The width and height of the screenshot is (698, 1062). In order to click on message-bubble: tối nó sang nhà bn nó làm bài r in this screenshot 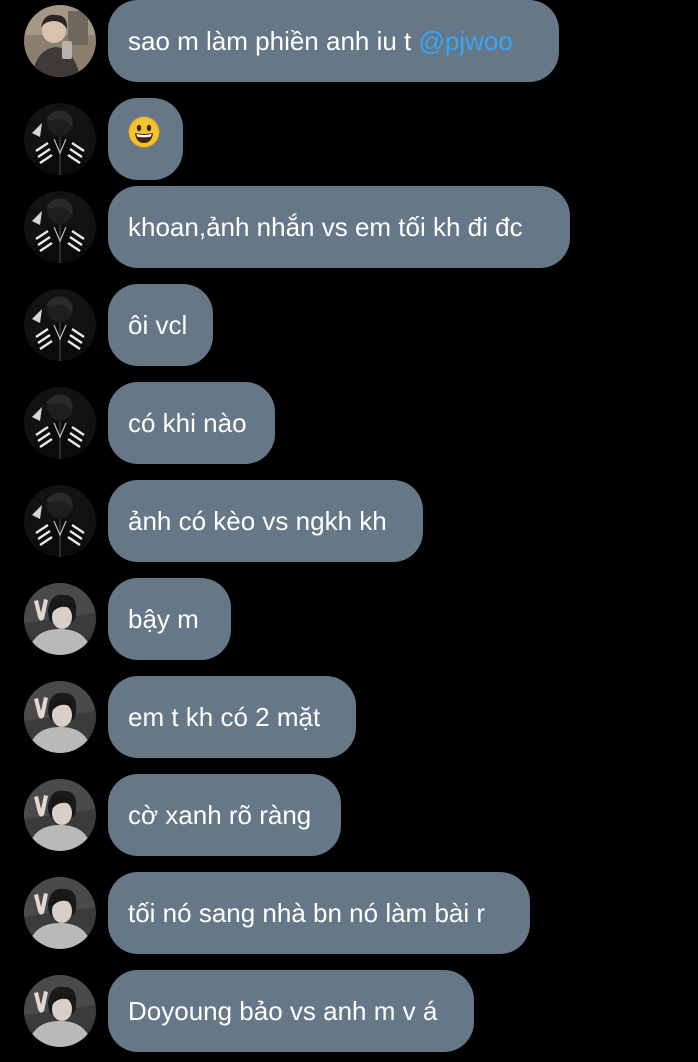, I will do `click(319, 913)`.